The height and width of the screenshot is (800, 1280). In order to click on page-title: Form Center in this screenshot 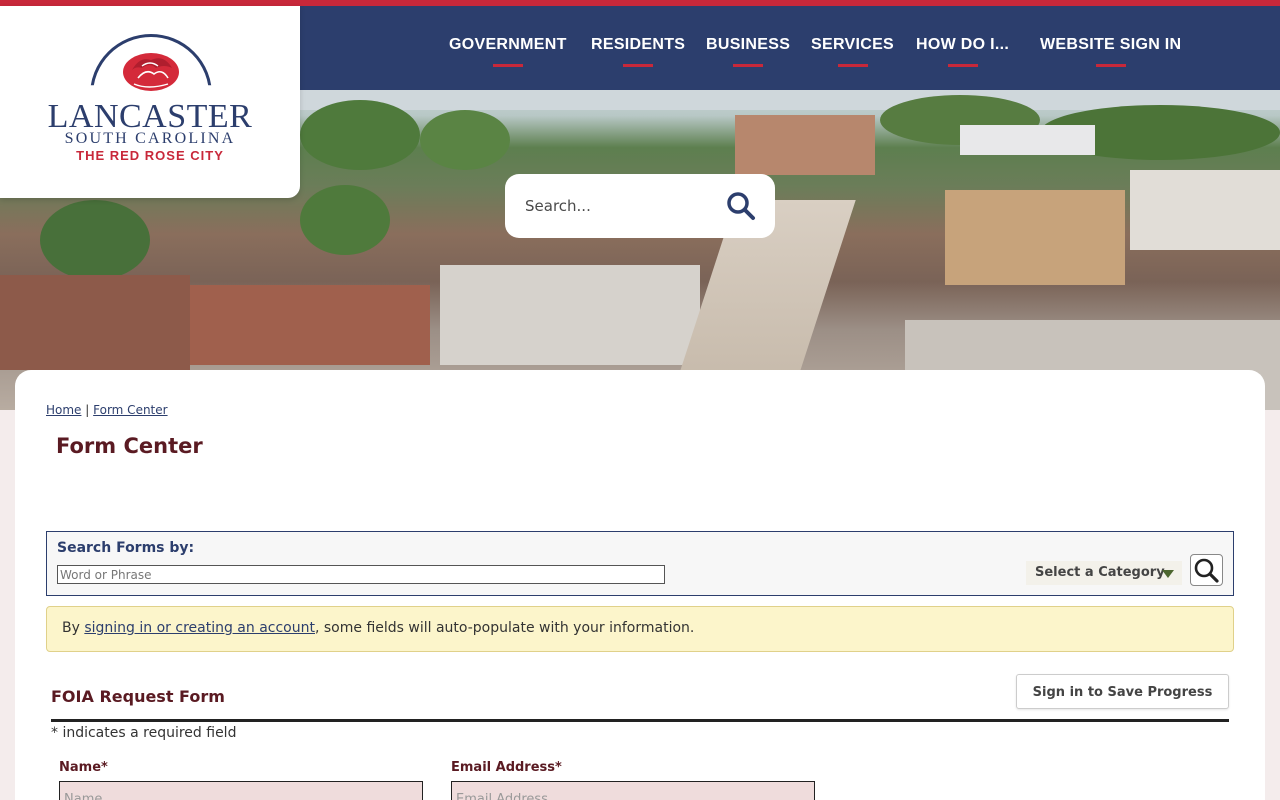, I will do `click(129, 446)`.